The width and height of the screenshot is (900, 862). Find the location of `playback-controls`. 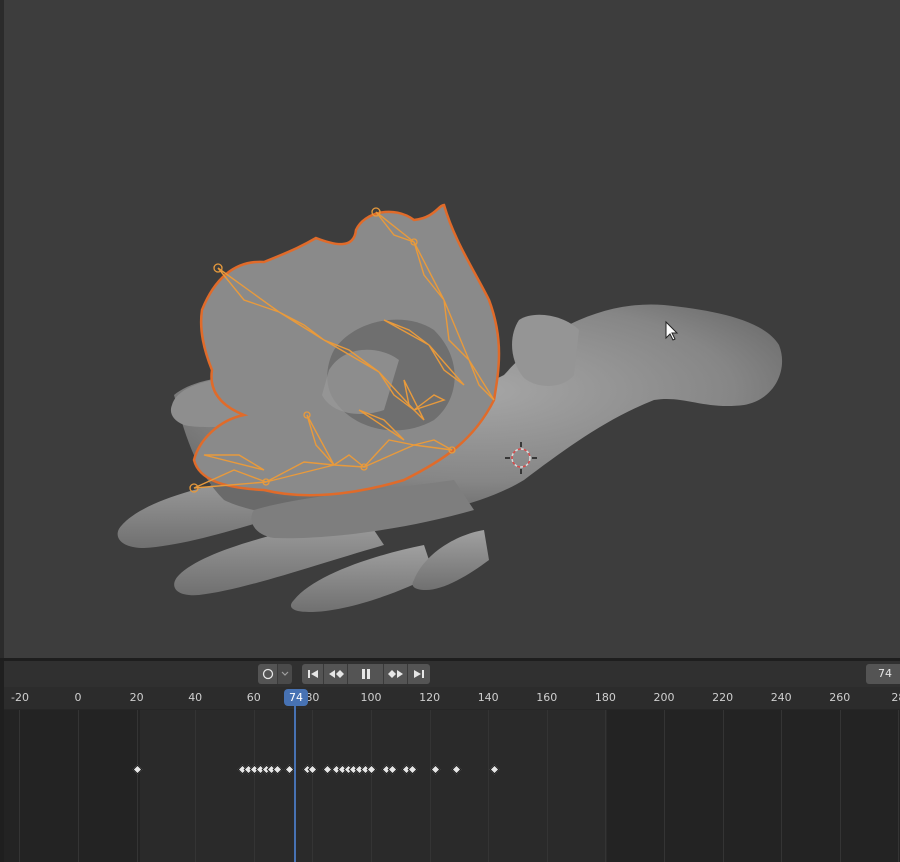

playback-controls is located at coordinates (366, 674).